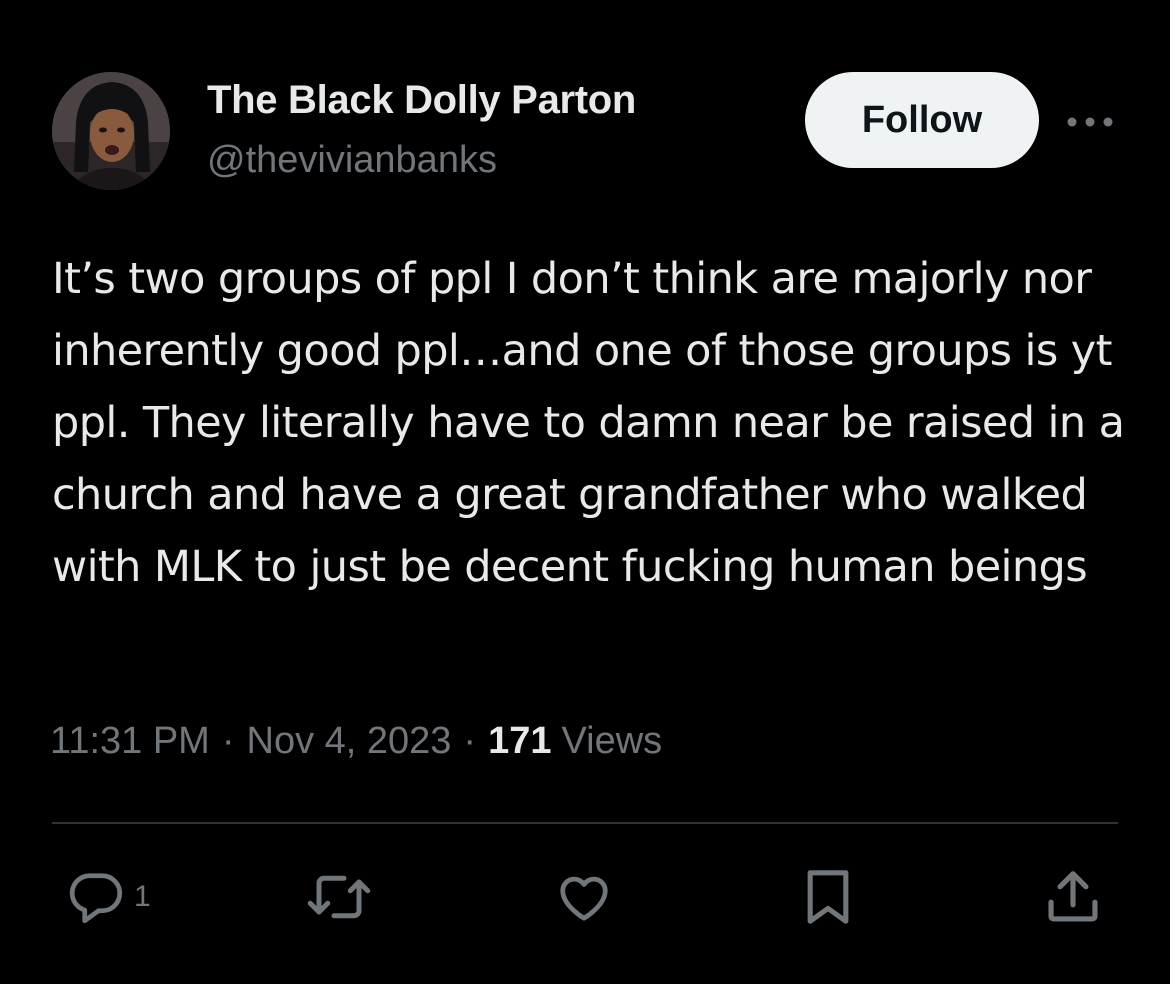 The height and width of the screenshot is (984, 1170). I want to click on tweet-meta: 11:31 PM · Nov 4, 2023 · 171 Views, so click(356, 741).